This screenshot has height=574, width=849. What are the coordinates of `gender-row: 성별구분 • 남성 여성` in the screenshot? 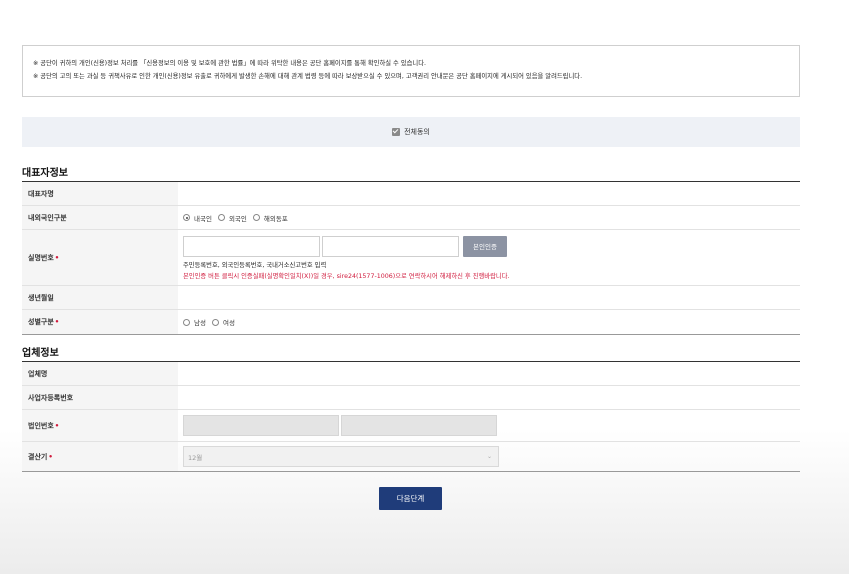 It's located at (411, 322).